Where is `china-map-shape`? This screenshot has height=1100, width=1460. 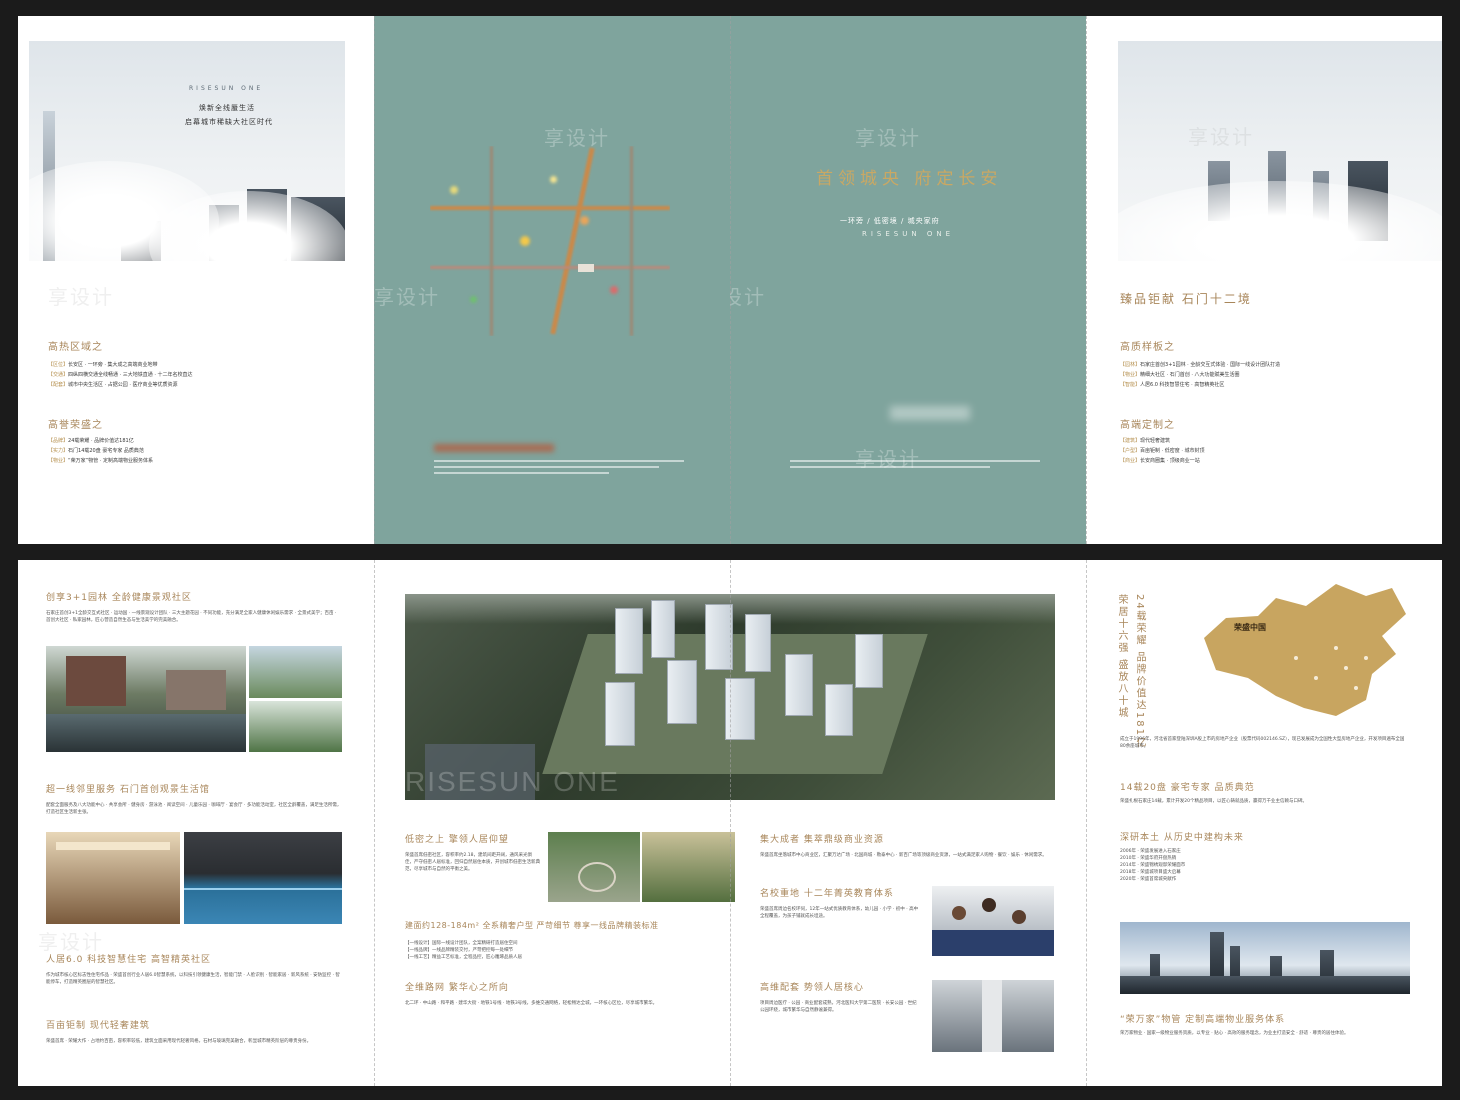 china-map-shape is located at coordinates (1305, 650).